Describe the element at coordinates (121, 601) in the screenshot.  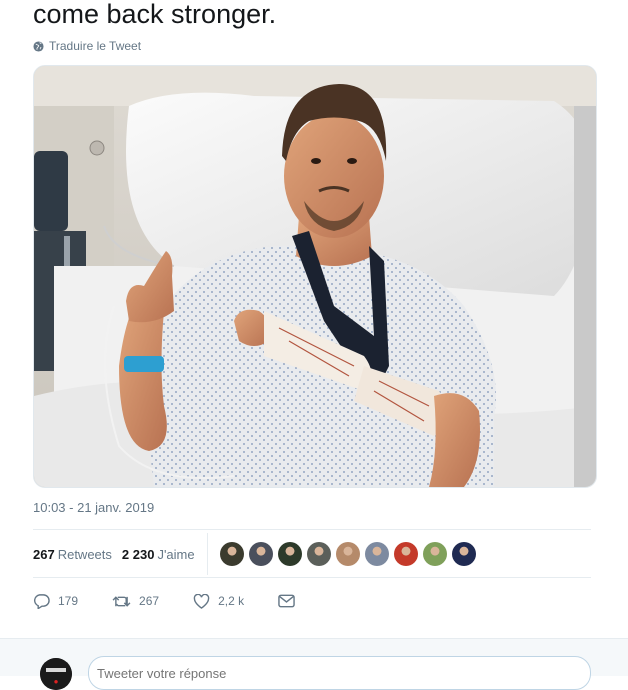
I see `retweet-icon` at that location.